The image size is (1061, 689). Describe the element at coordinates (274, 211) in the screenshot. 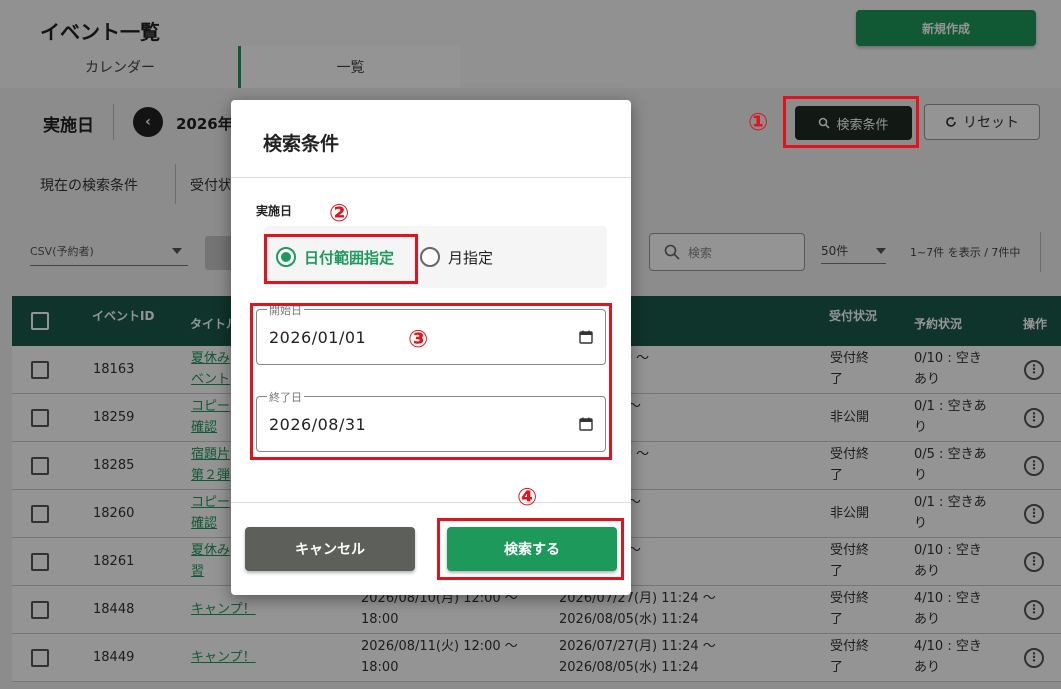

I see `date-section-label: 実施日` at that location.